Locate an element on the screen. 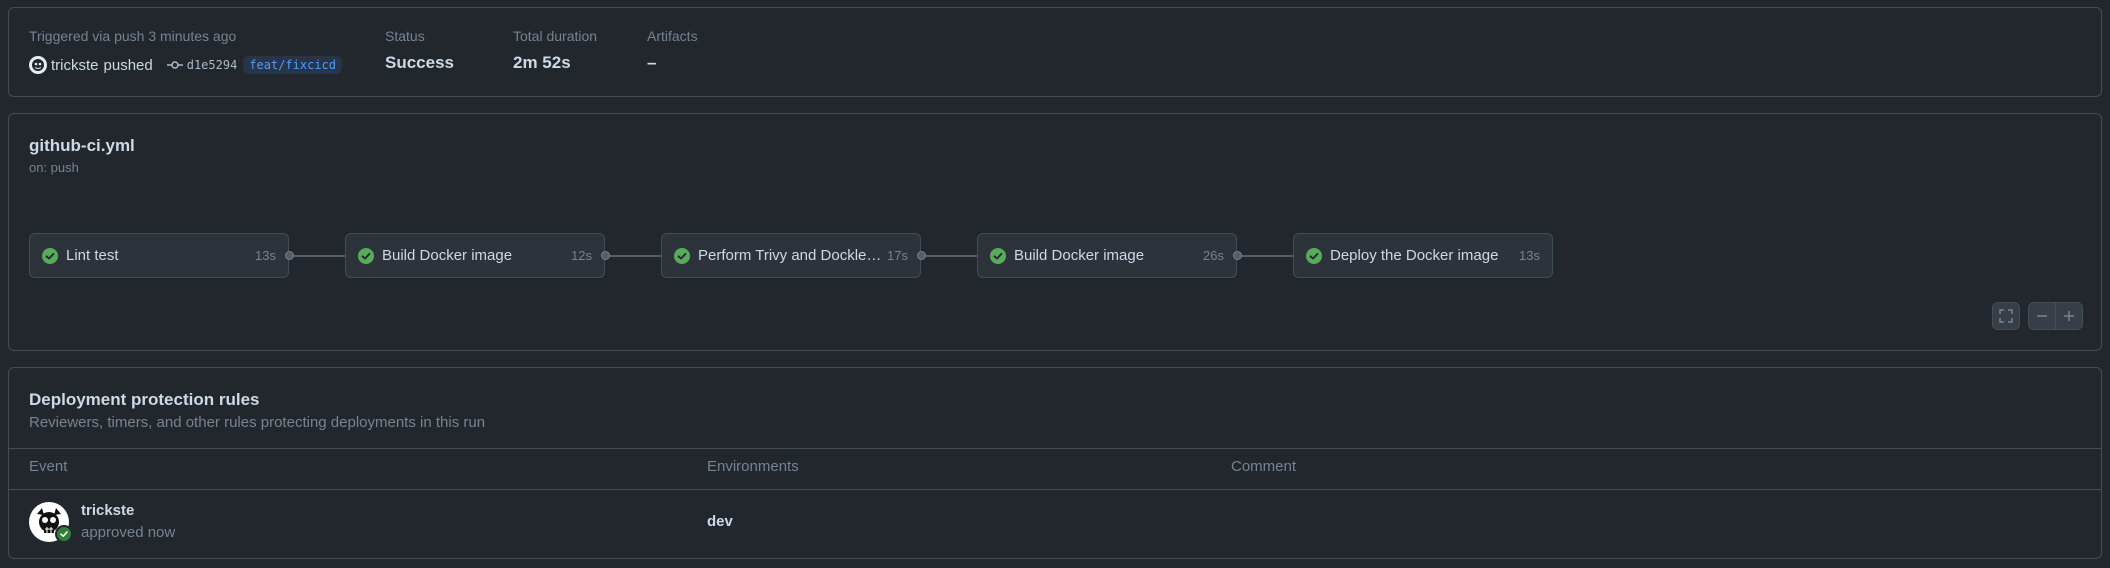 This screenshot has width=2110, height=568. branch-label: feat/fixcicd is located at coordinates (293, 65).